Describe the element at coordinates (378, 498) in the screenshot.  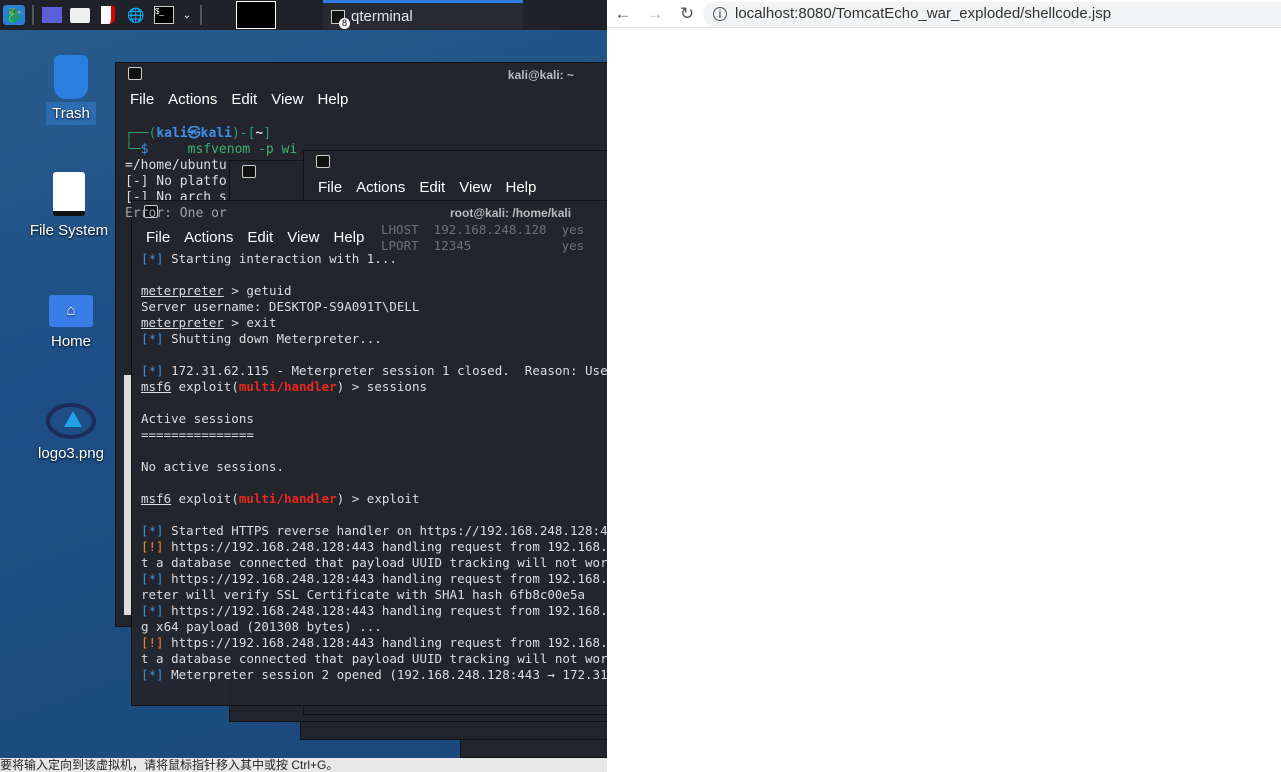
I see `line-text: ) > exploit` at that location.